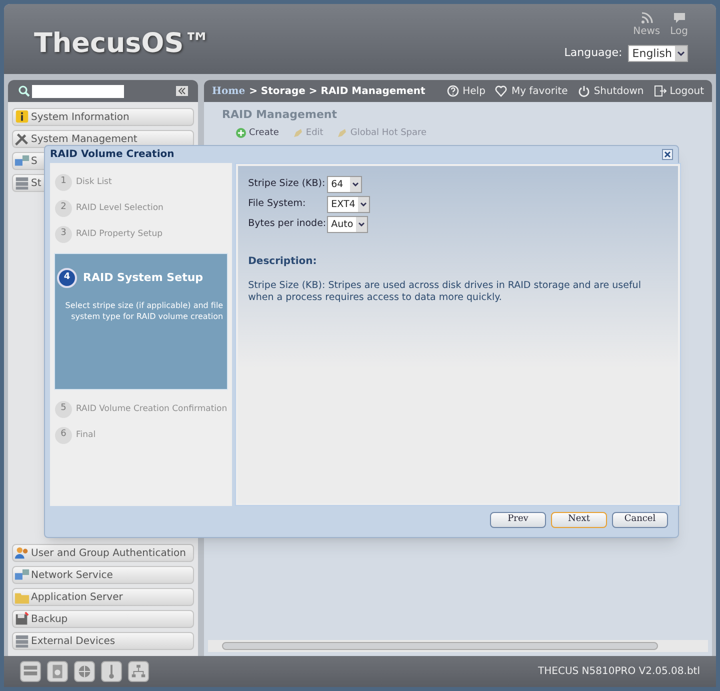 This screenshot has width=720, height=691. What do you see at coordinates (679, 18) in the screenshot?
I see `speech-bubble-icon` at bounding box center [679, 18].